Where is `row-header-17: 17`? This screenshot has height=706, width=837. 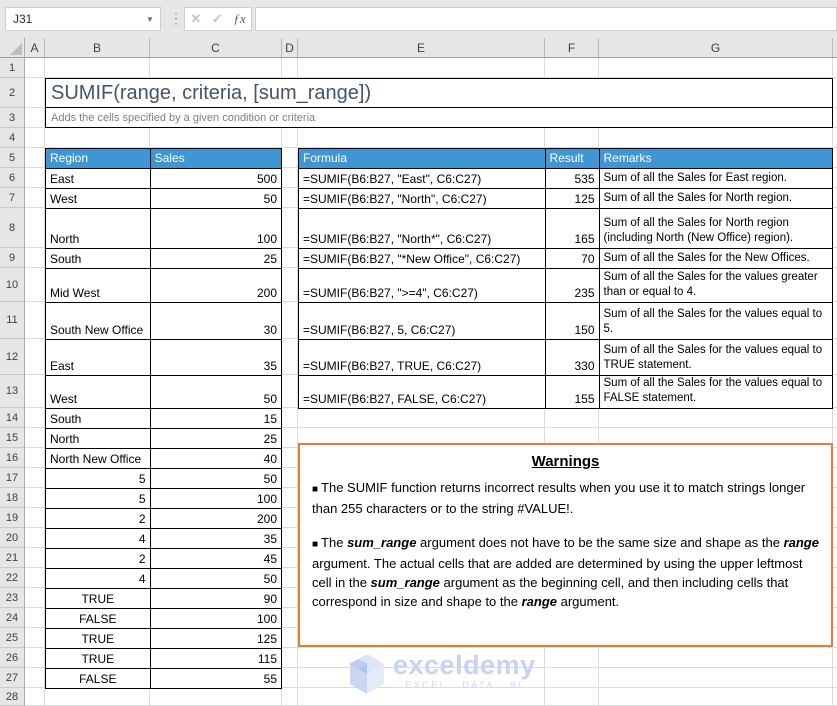
row-header-17: 17 is located at coordinates (12, 478).